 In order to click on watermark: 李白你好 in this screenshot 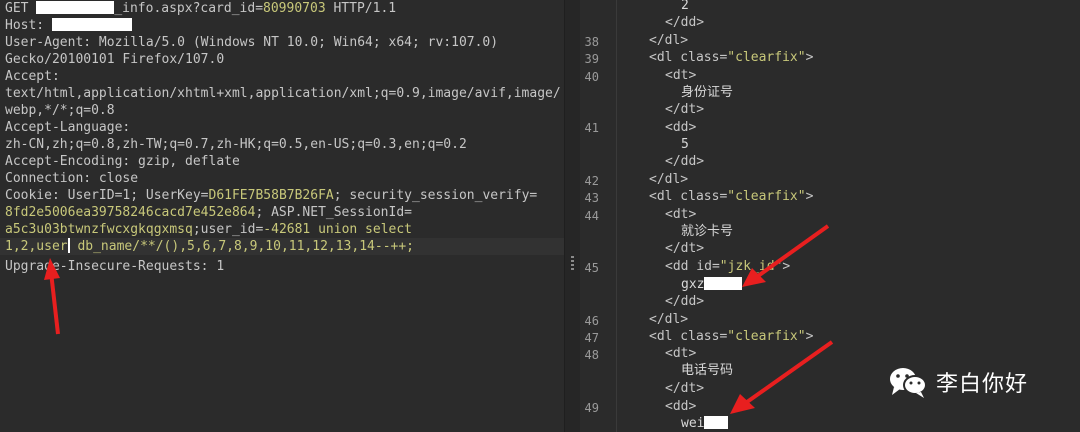, I will do `click(973, 382)`.